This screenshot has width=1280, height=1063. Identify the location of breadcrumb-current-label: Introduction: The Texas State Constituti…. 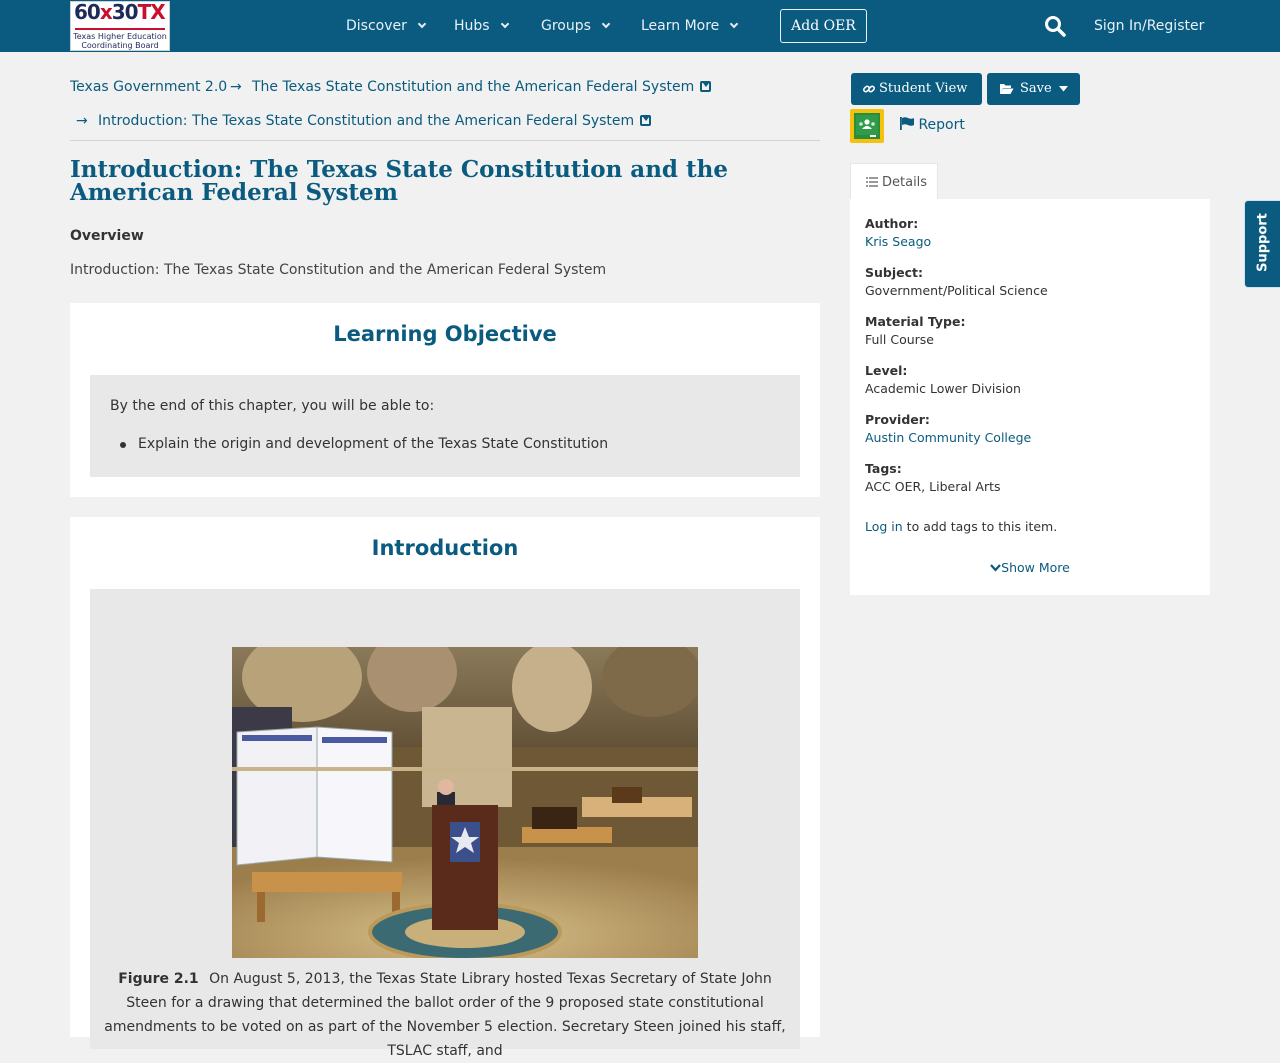
(366, 121).